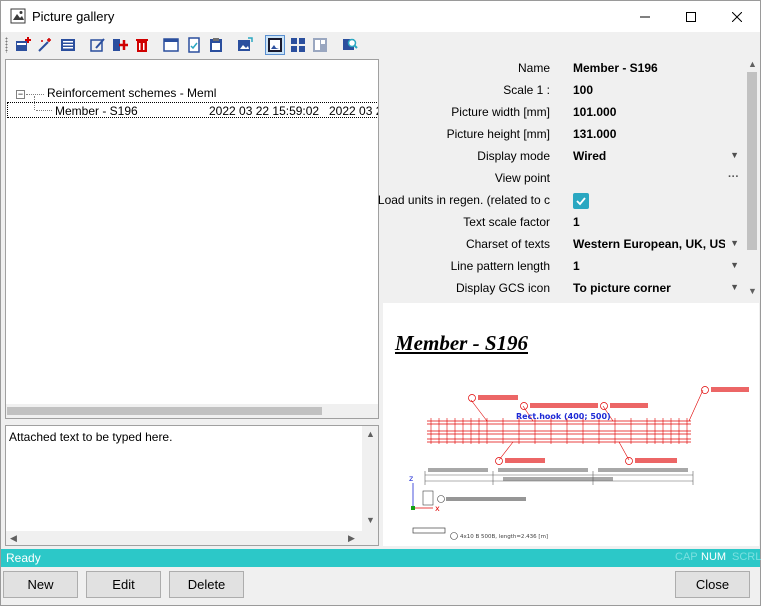 Image resolution: width=761 pixels, height=606 pixels. What do you see at coordinates (563, 223) in the screenshot?
I see `prop-text-scale: Text scale factor 1` at bounding box center [563, 223].